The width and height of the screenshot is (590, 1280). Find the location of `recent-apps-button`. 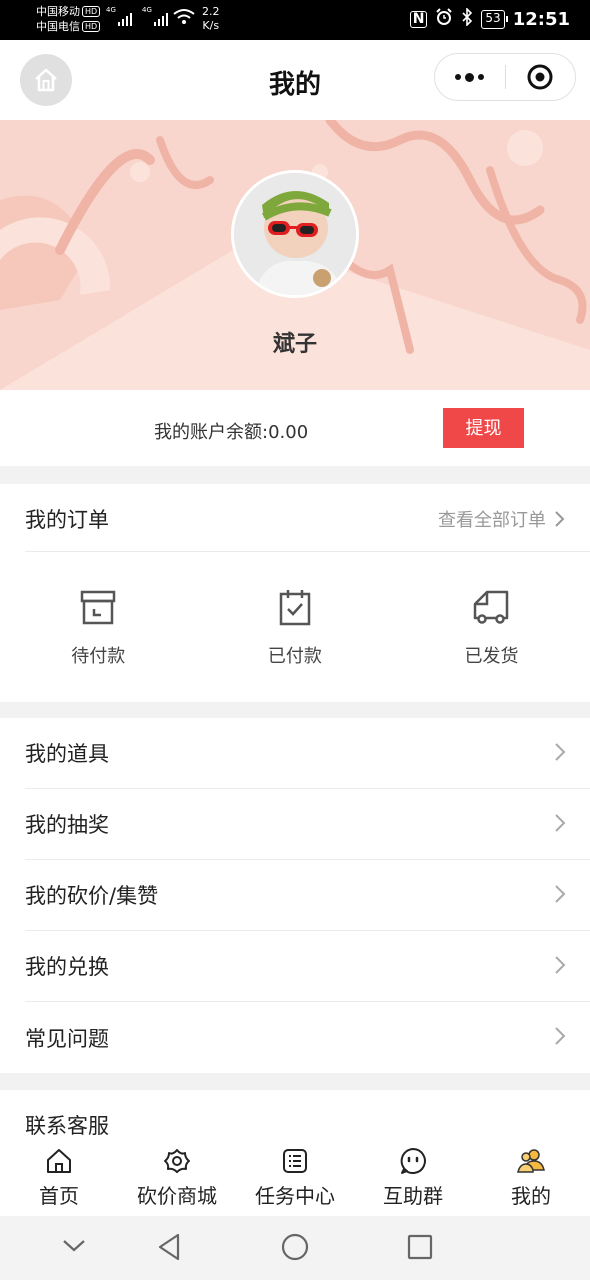

recent-apps-button is located at coordinates (420, 1249).